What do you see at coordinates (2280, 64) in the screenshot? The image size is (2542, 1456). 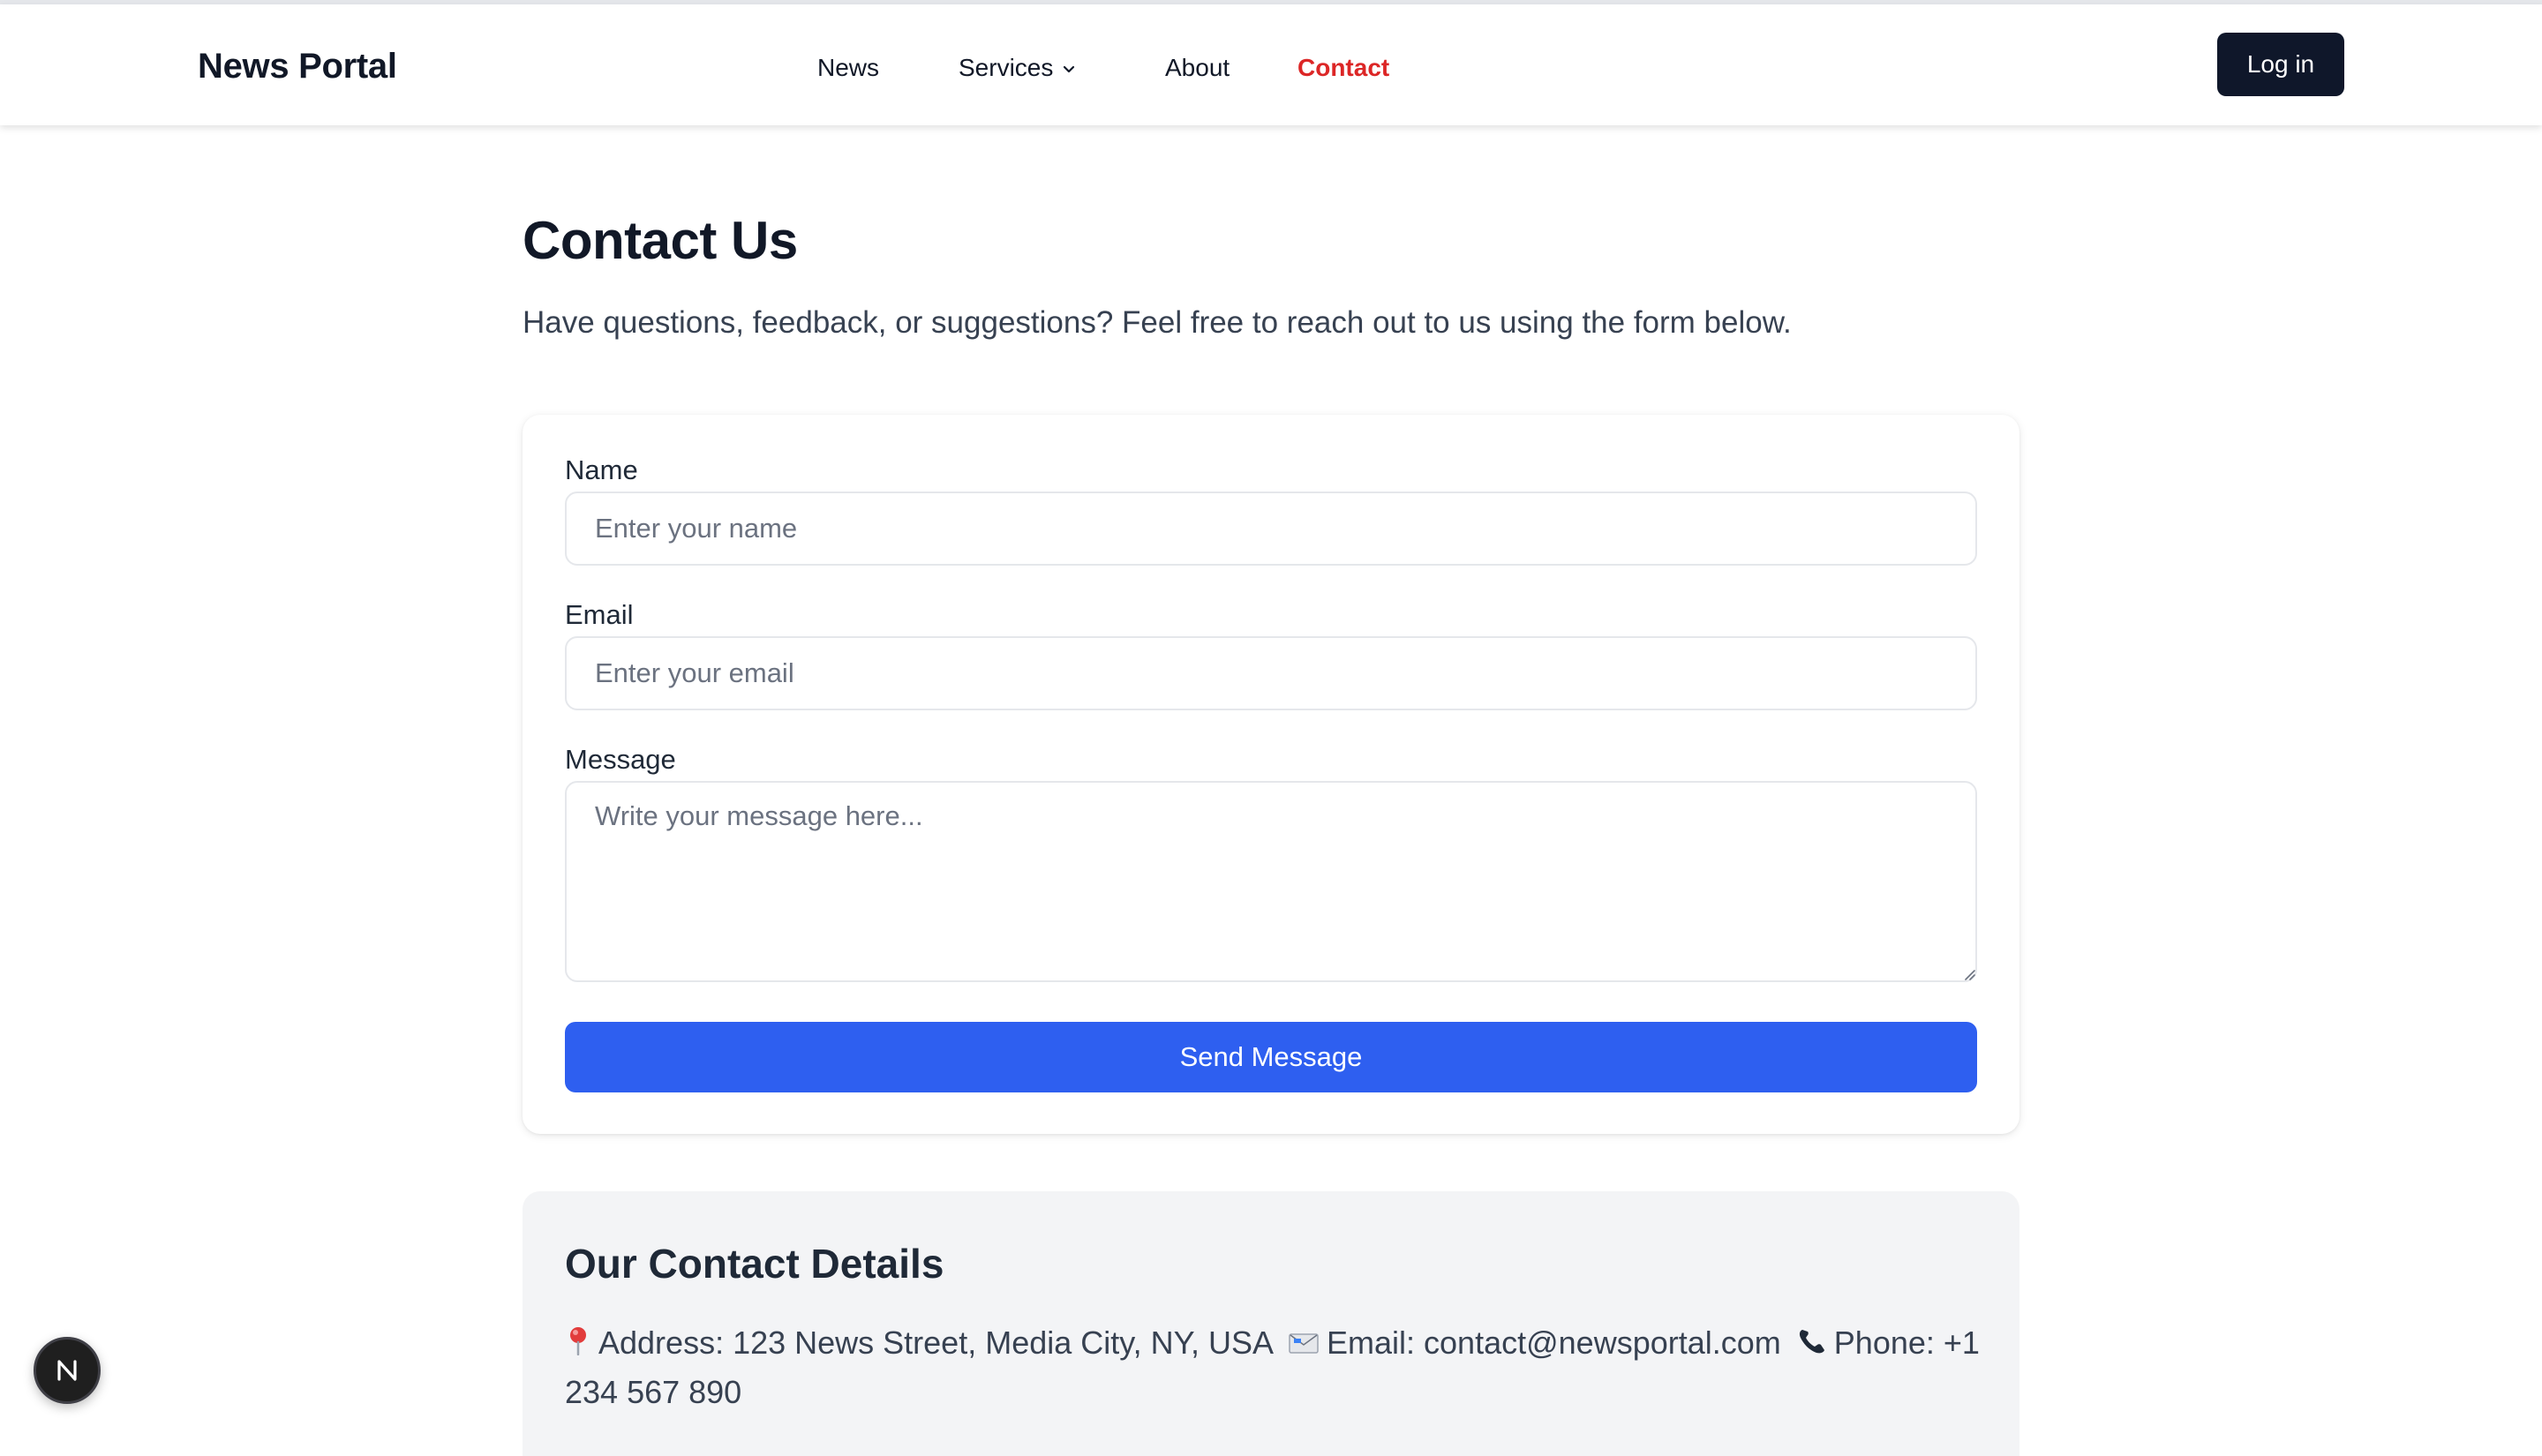 I see `login-button: Log in` at bounding box center [2280, 64].